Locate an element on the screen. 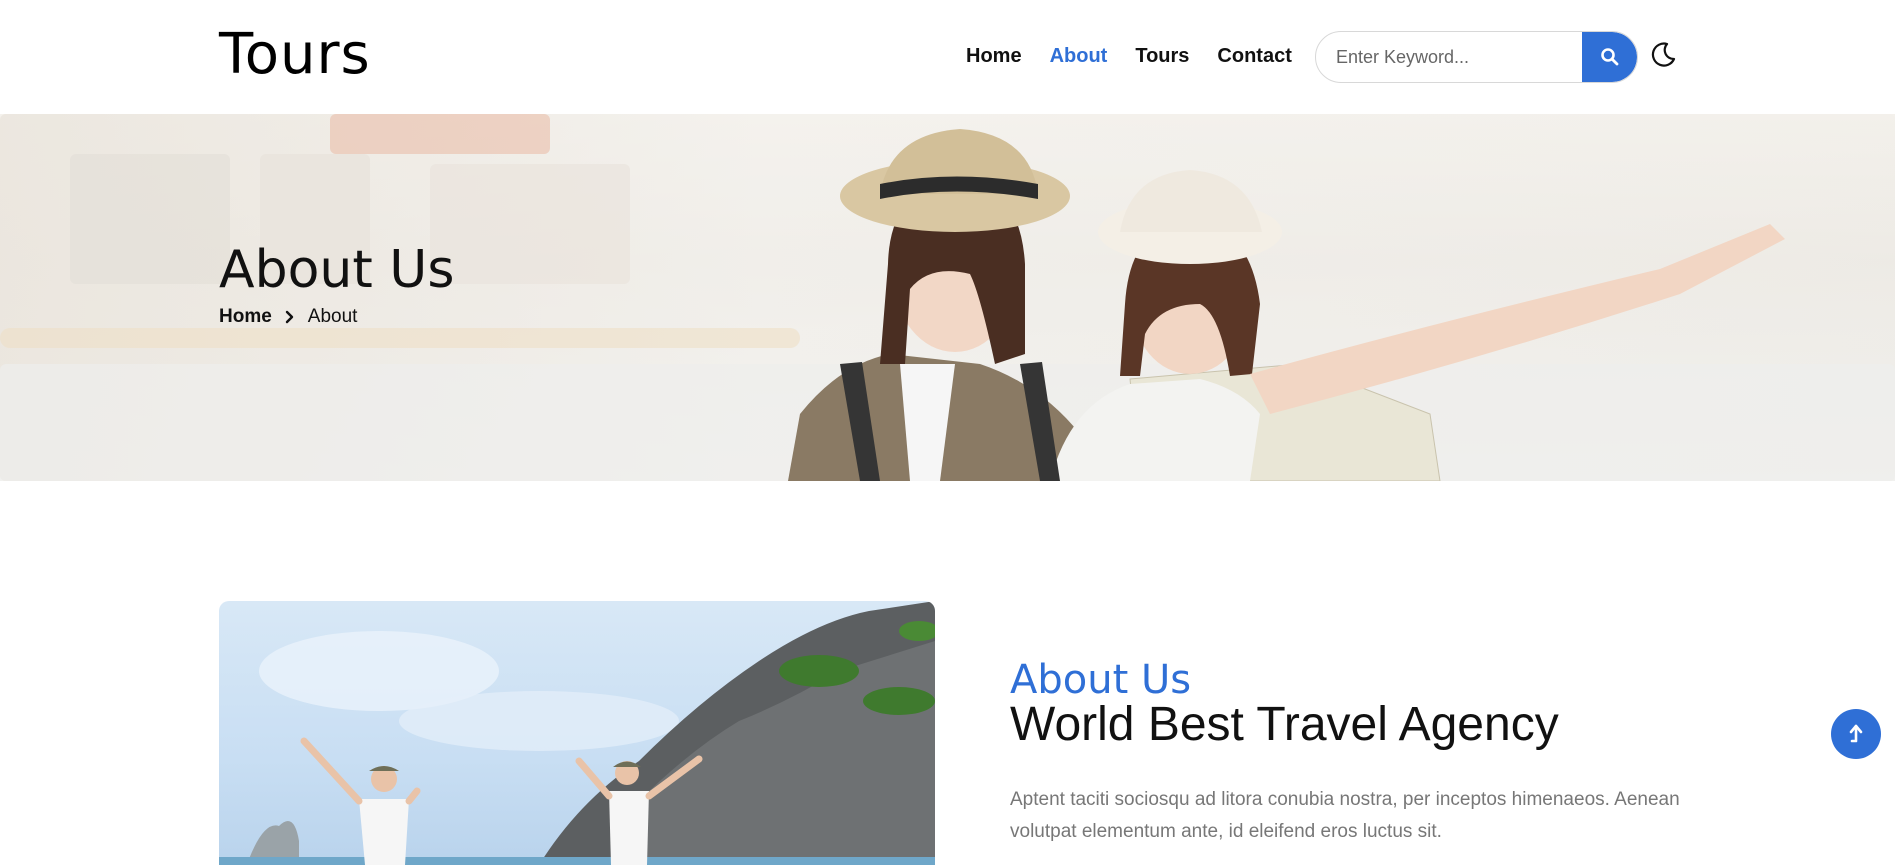 The width and height of the screenshot is (1895, 865). site-logo: Tours is located at coordinates (295, 54).